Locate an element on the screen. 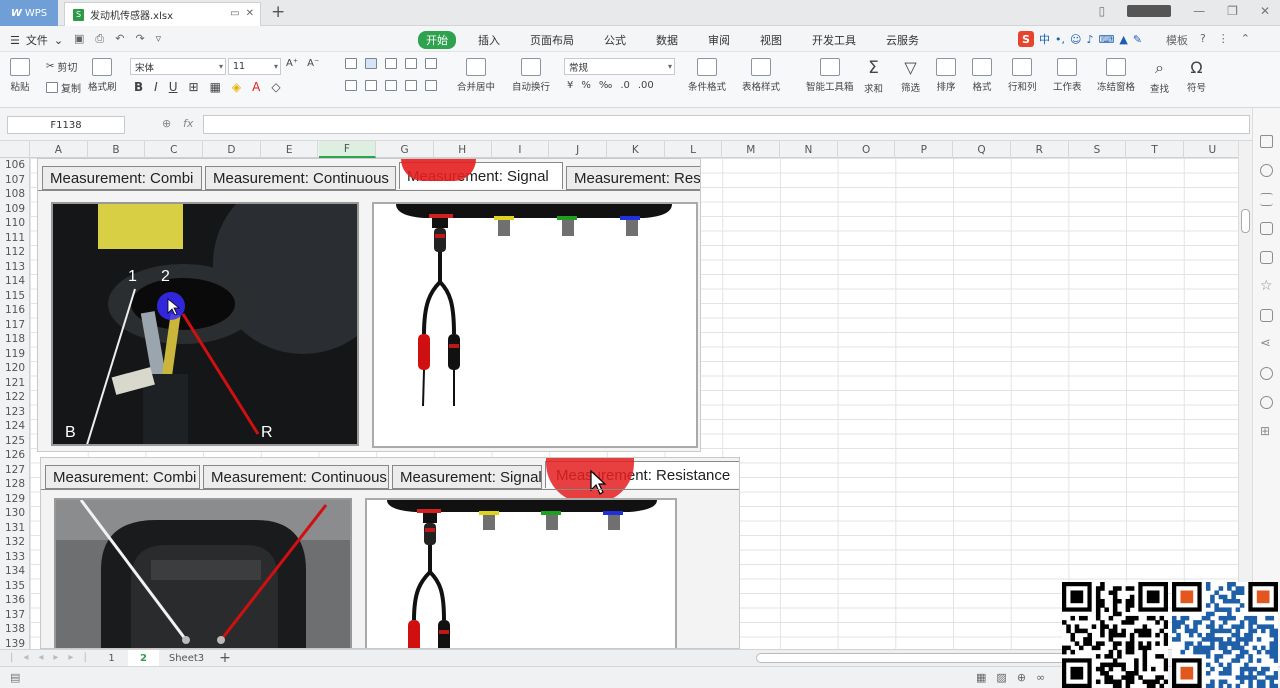  row-header-cell: 133 is located at coordinates (15, 557).